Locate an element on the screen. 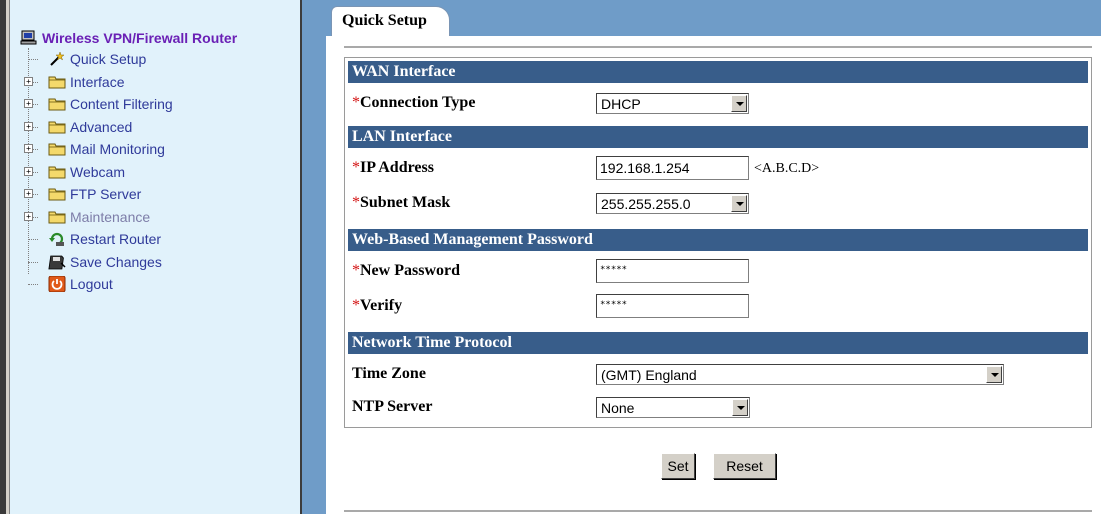 The image size is (1101, 514). sidebar-item-advanced: + Advanced is located at coordinates (130, 127).